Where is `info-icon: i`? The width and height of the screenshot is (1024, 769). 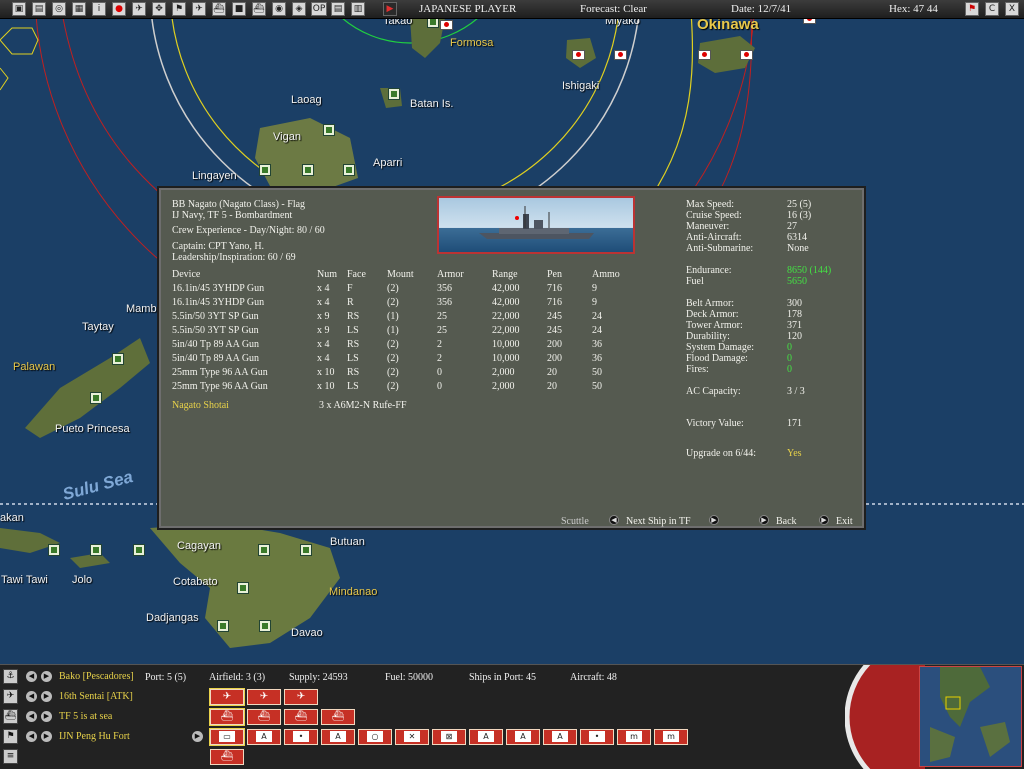 info-icon: i is located at coordinates (99, 9).